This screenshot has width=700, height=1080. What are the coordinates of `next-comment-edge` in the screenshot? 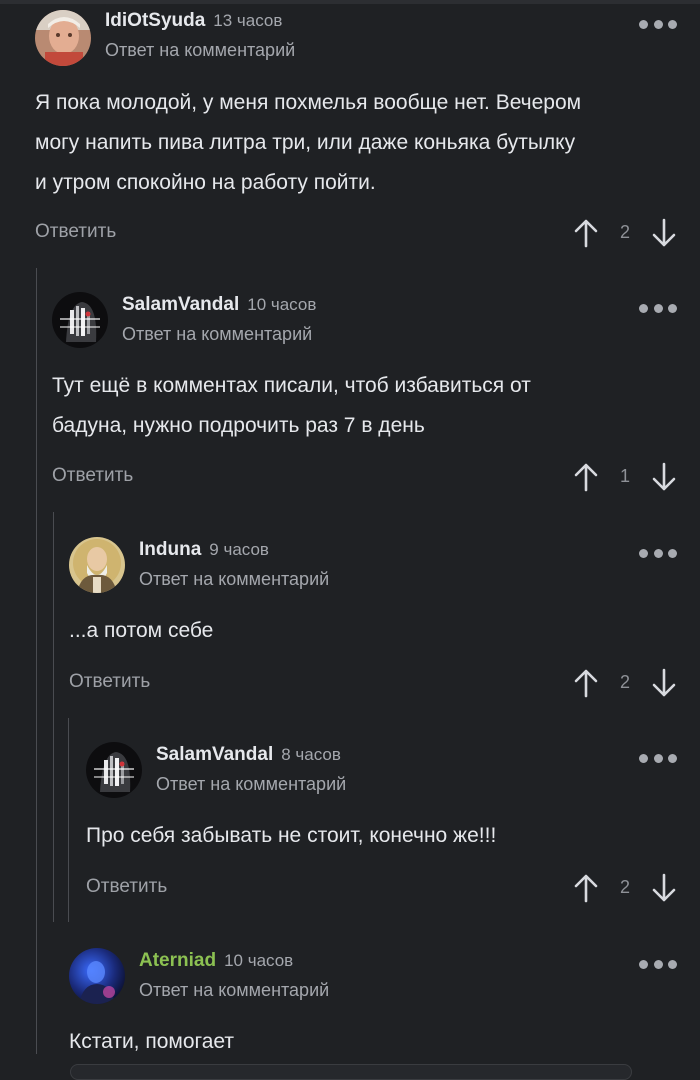 It's located at (351, 1072).